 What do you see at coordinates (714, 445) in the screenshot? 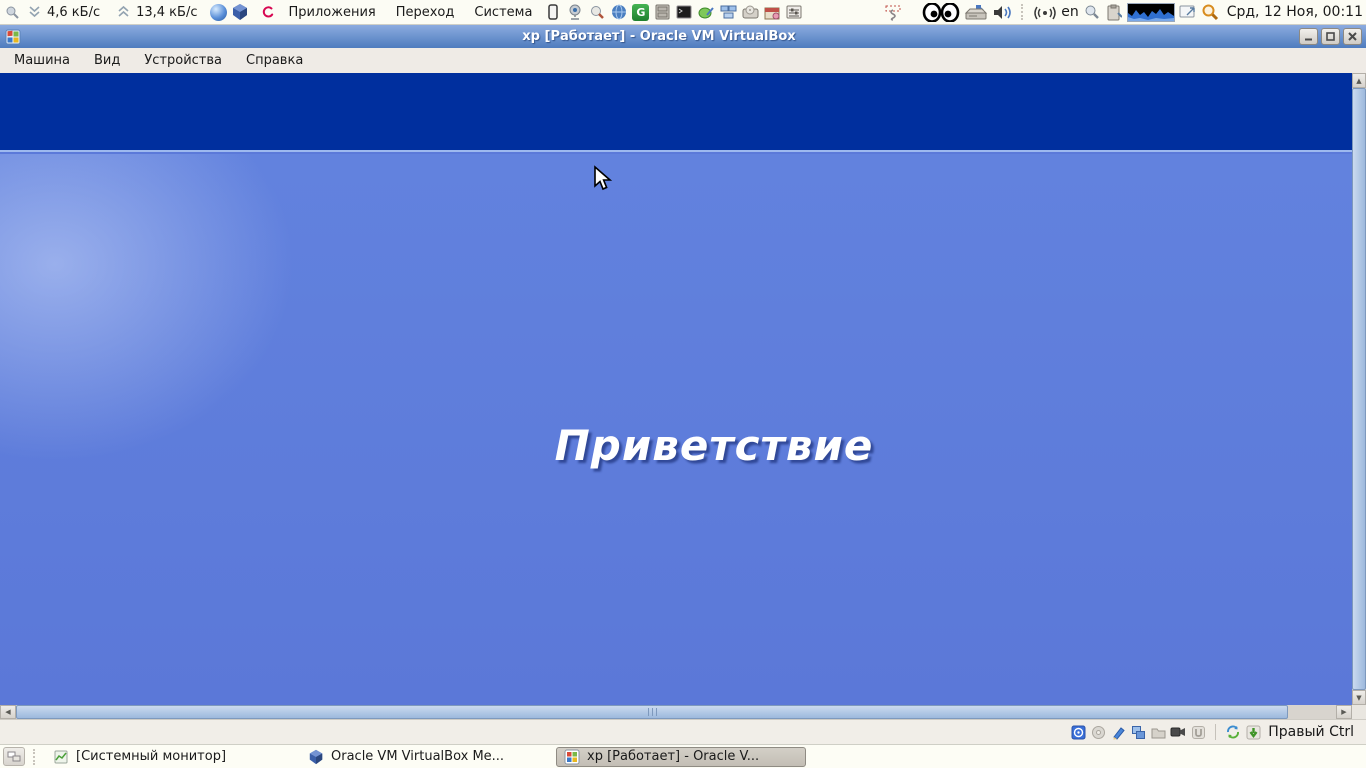
I see `xp-welcome-title: Приветствие` at bounding box center [714, 445].